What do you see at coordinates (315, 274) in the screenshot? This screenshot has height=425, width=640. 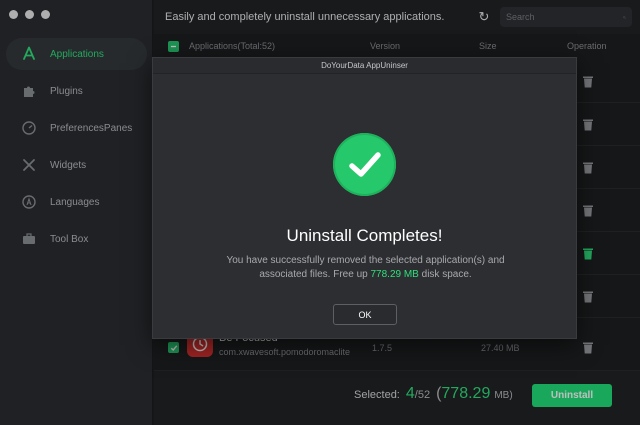 I see `dialog-message-prefix: associated files. Free up` at bounding box center [315, 274].